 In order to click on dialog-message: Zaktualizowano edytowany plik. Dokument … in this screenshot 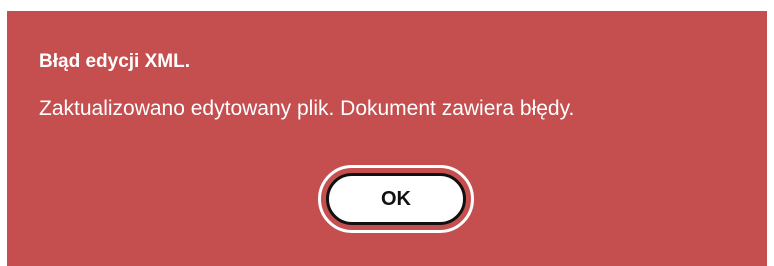, I will do `click(307, 108)`.